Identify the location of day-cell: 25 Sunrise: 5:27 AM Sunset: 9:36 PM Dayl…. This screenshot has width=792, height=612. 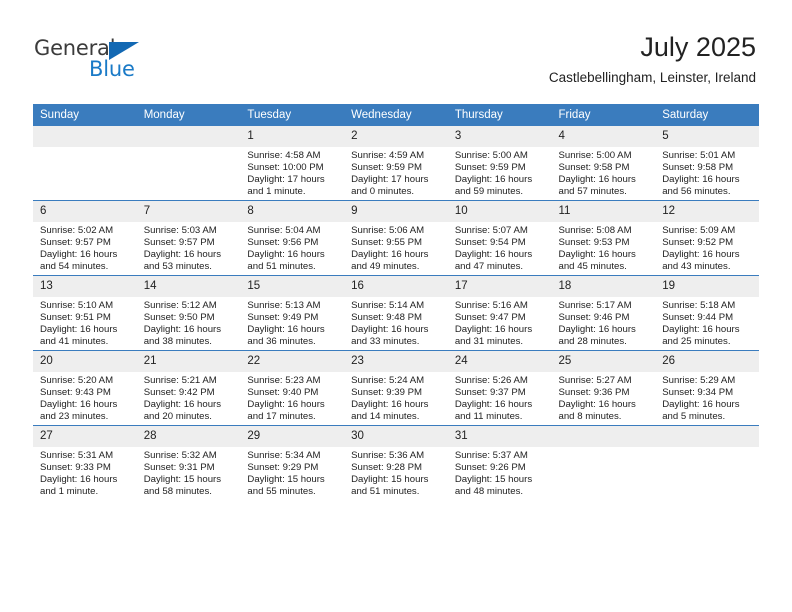
(603, 388).